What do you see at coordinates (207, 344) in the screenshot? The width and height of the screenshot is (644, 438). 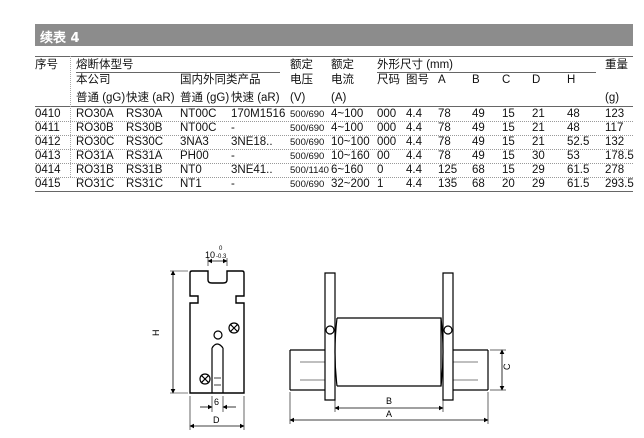 I see `side-view-drawing` at bounding box center [207, 344].